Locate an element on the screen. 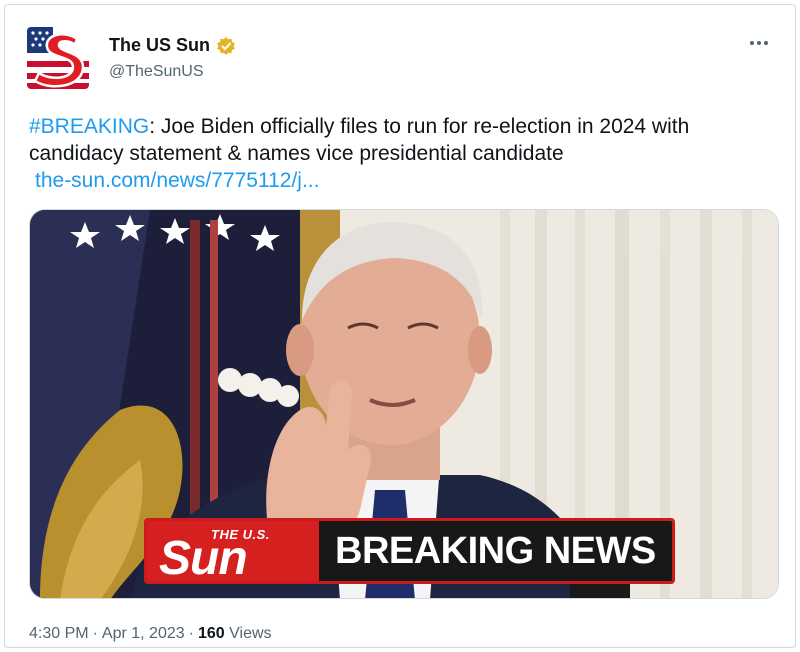 This screenshot has width=800, height=652. author-handle: @TheSunUS is located at coordinates (156, 72).